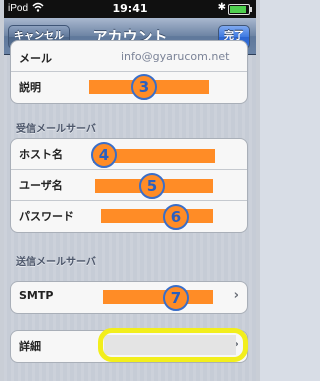 The width and height of the screenshot is (320, 381). I want to click on username-row: ユーザ名 5, so click(129, 185).